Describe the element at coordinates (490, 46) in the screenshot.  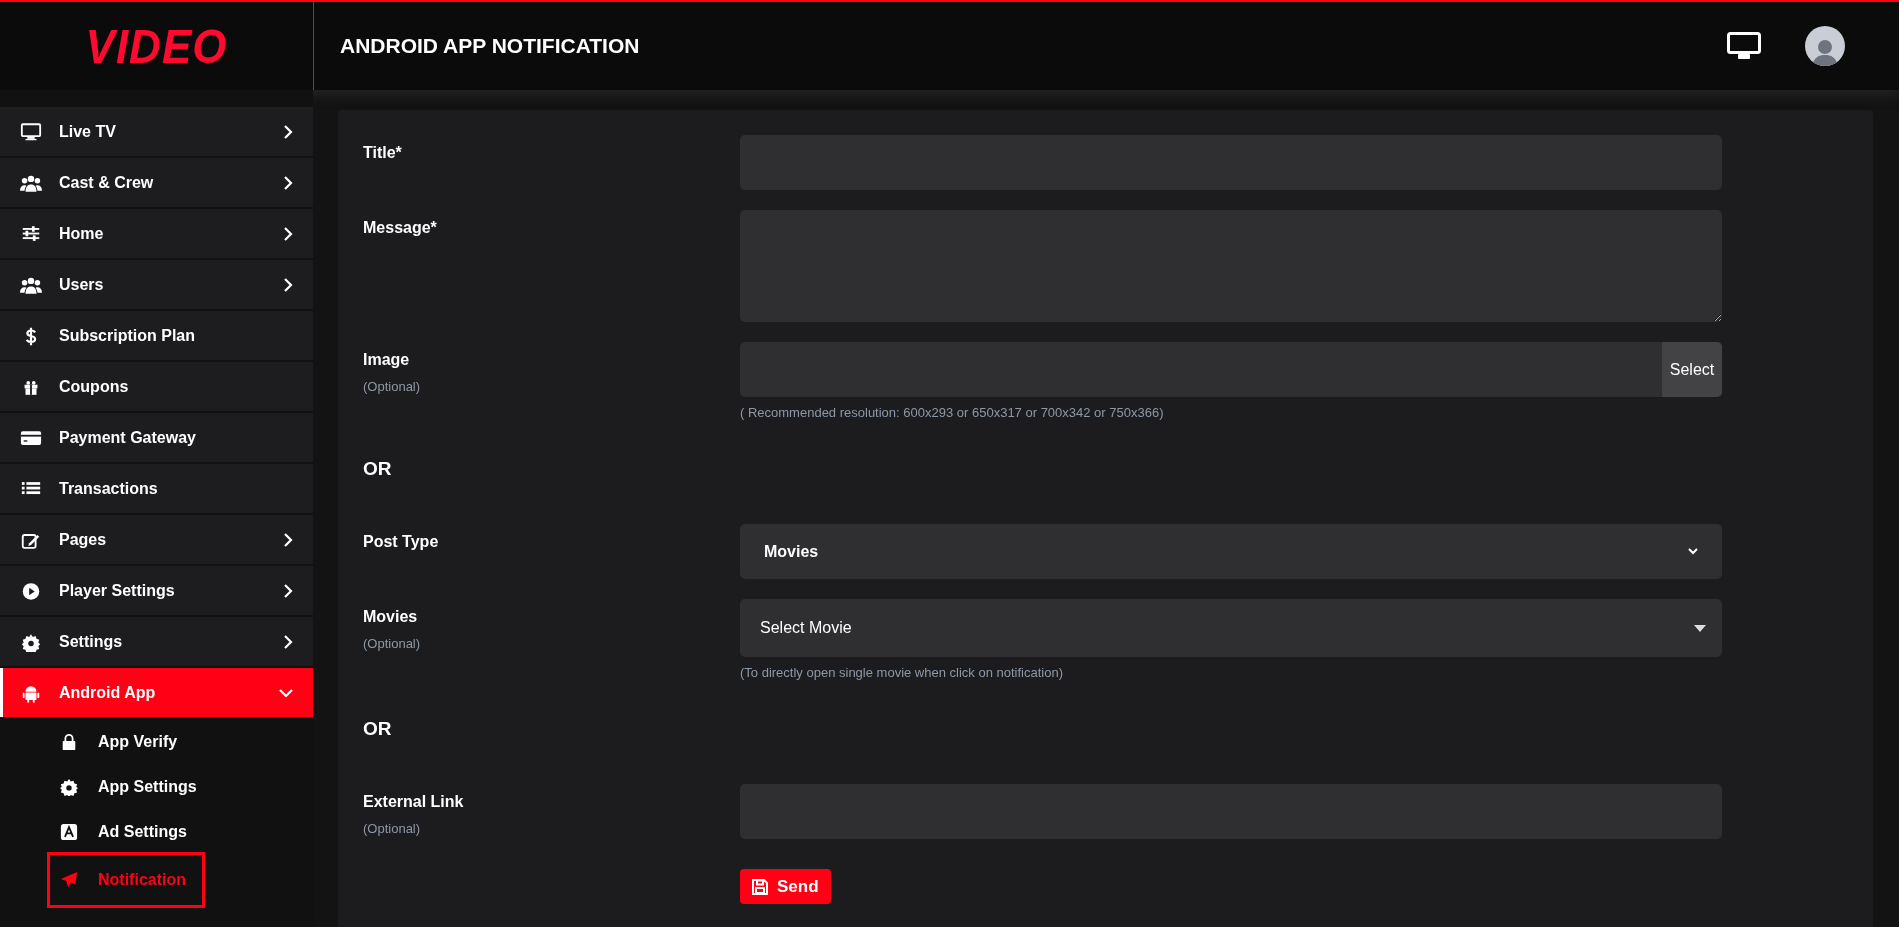
I see `page-title: ANDROID APP NOTIFICATION` at that location.